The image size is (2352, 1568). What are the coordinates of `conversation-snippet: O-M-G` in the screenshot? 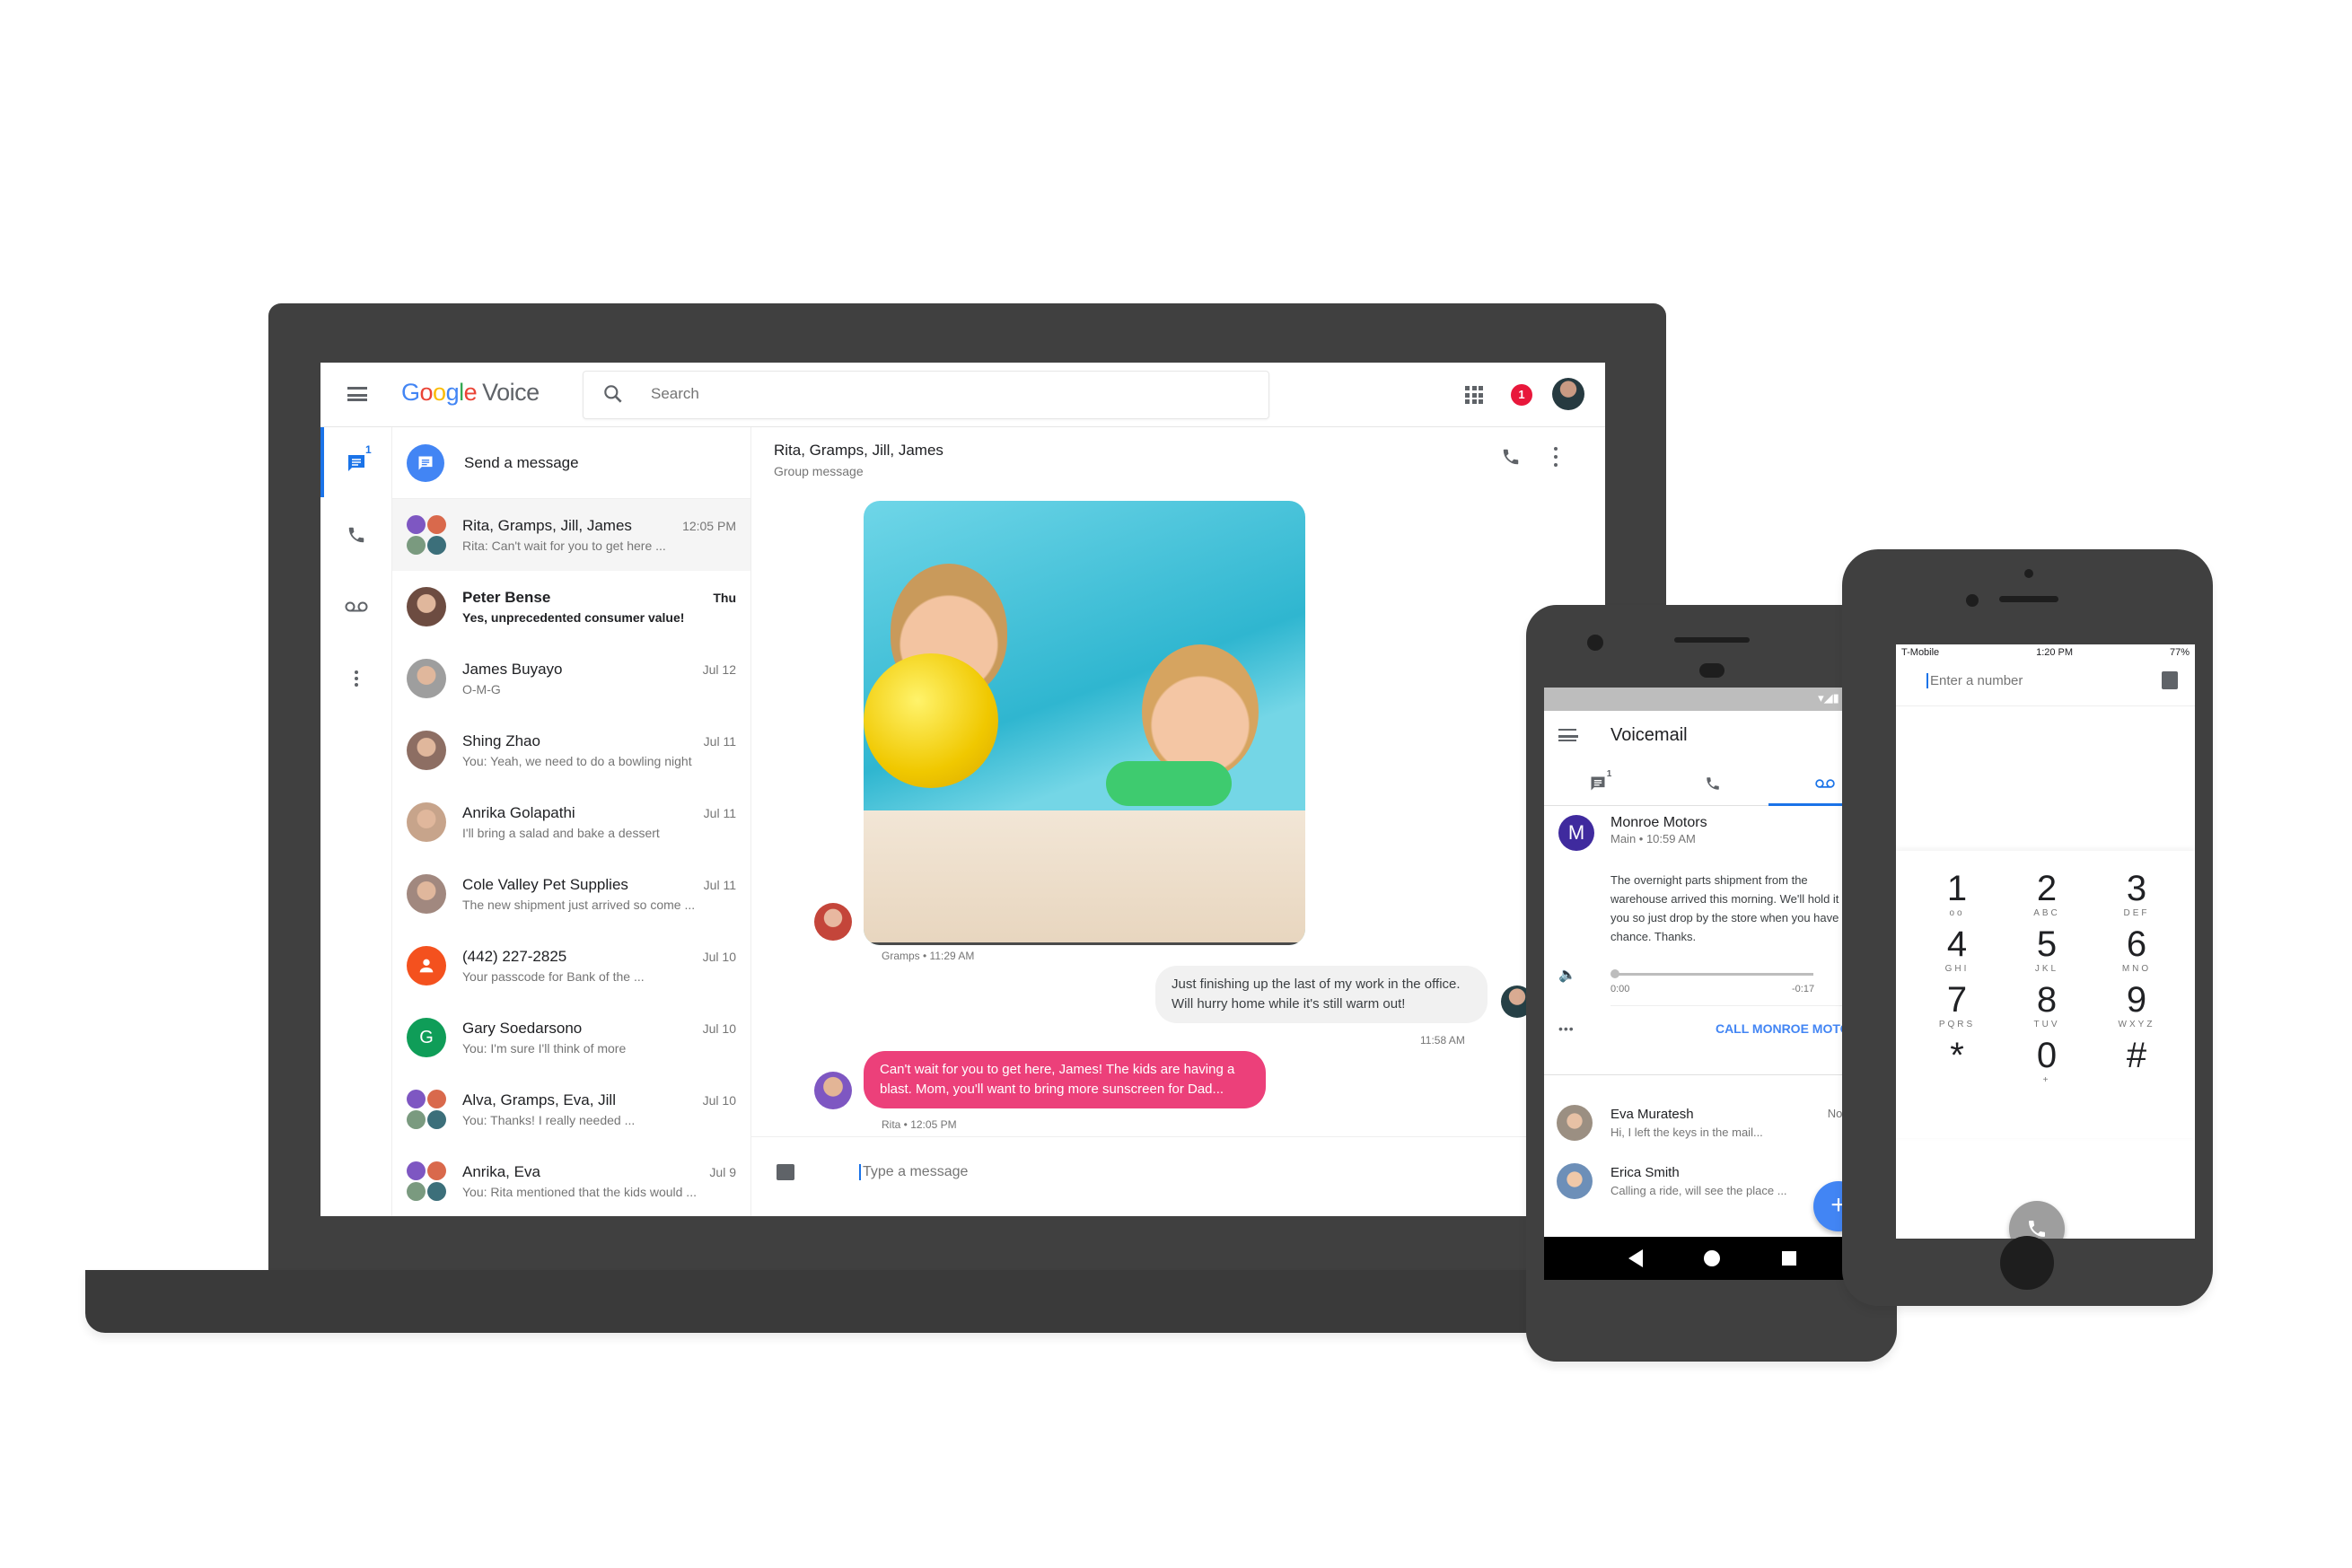 It's located at (481, 689).